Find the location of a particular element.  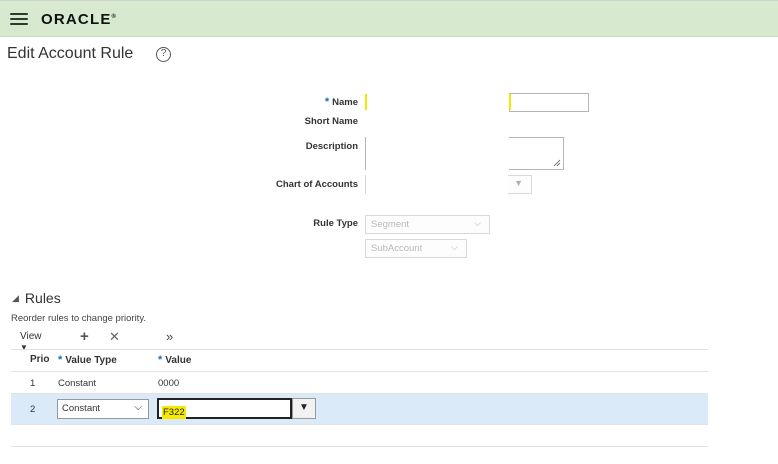

rule-type-value: Segment is located at coordinates (390, 224).